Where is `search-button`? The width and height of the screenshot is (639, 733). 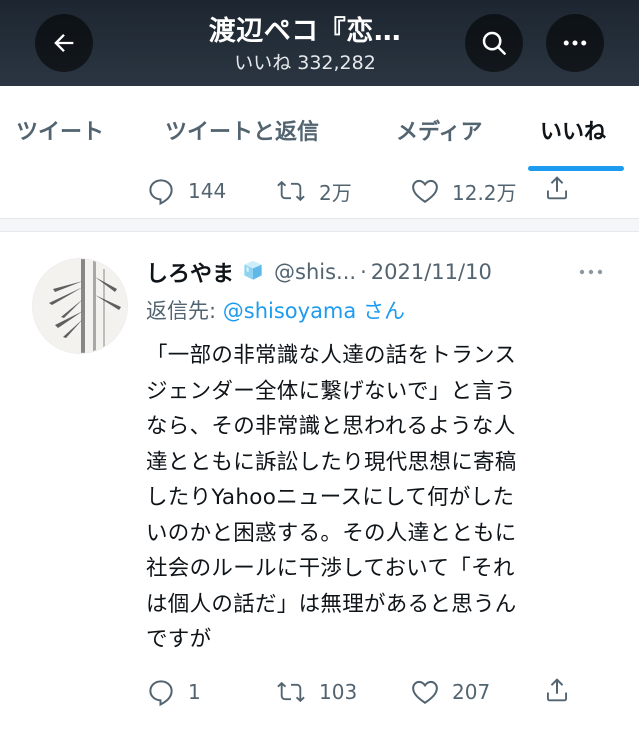
search-button is located at coordinates (494, 43).